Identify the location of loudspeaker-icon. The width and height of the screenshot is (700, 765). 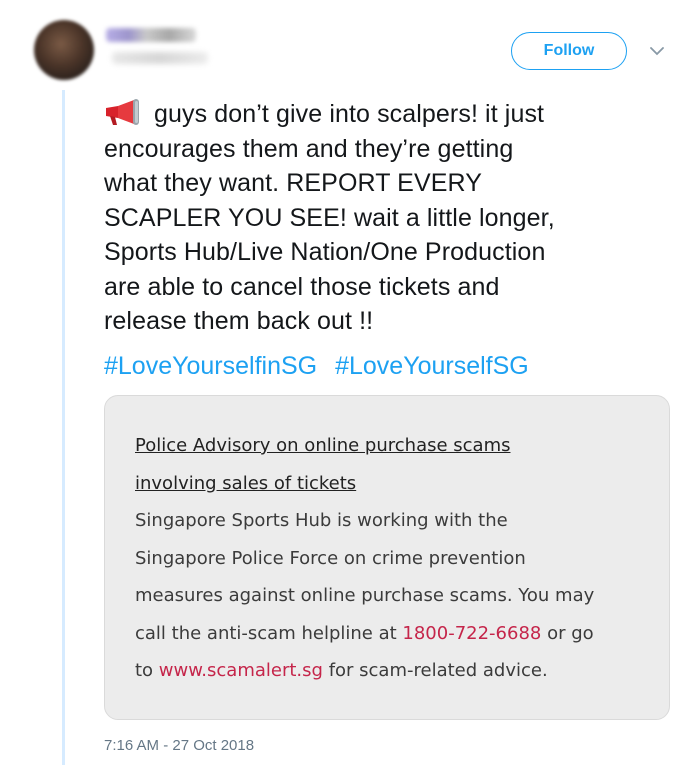
(125, 112).